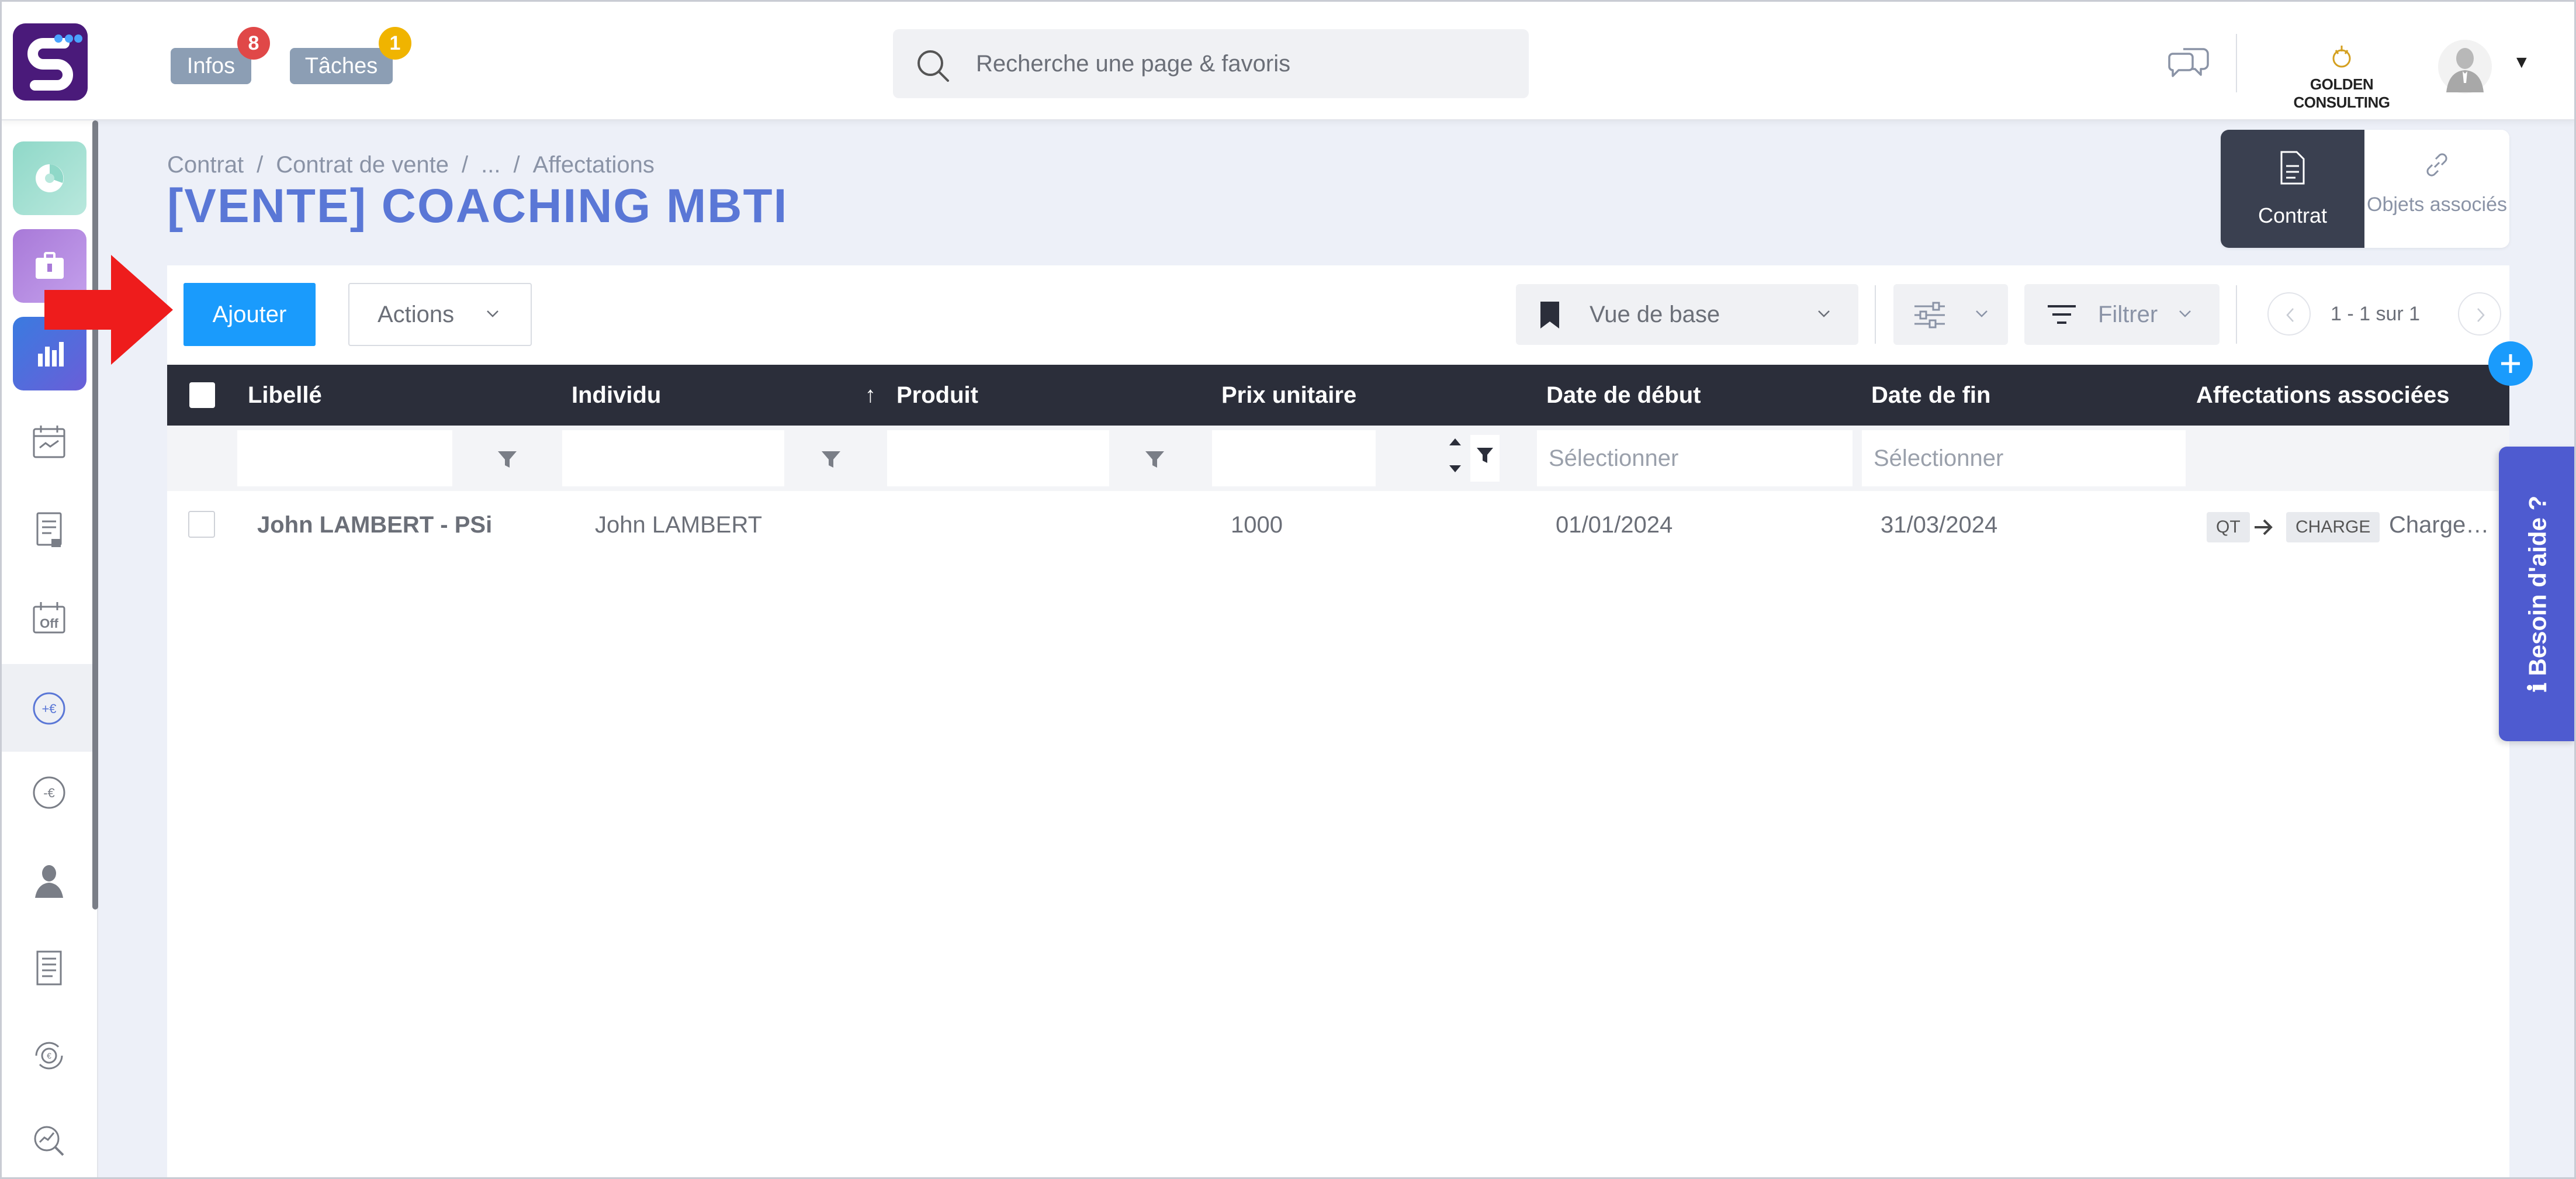  I want to click on search-icon, so click(933, 66).